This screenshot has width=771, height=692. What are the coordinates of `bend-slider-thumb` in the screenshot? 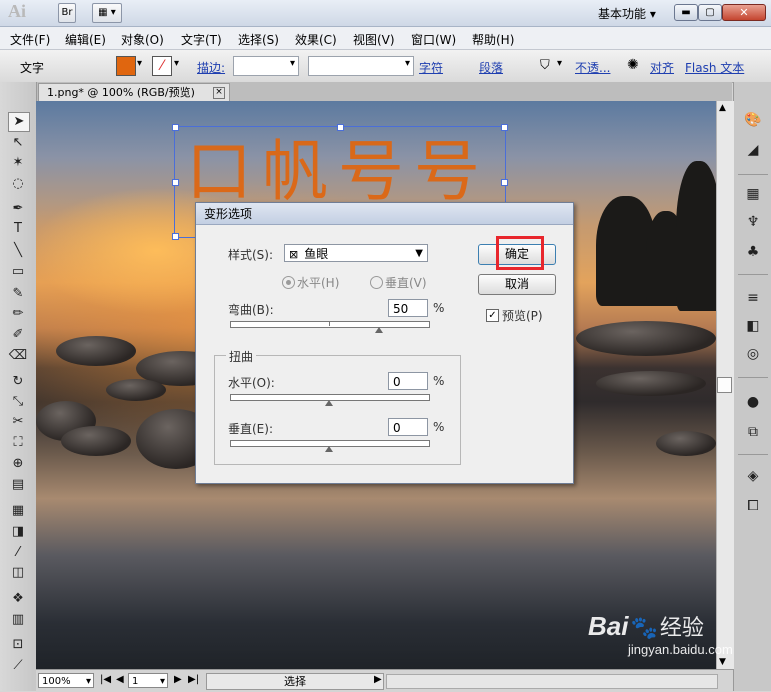 It's located at (378, 330).